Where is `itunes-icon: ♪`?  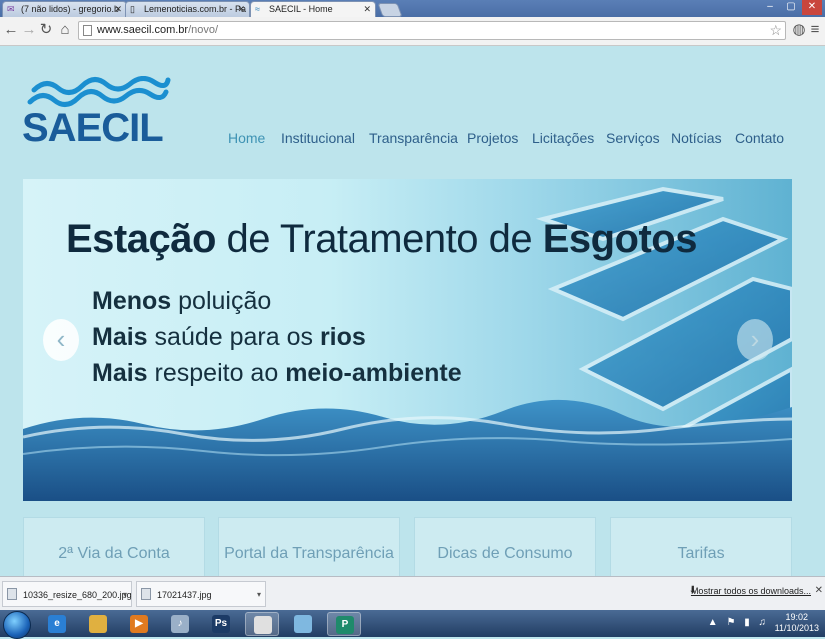
itunes-icon: ♪ is located at coordinates (180, 624).